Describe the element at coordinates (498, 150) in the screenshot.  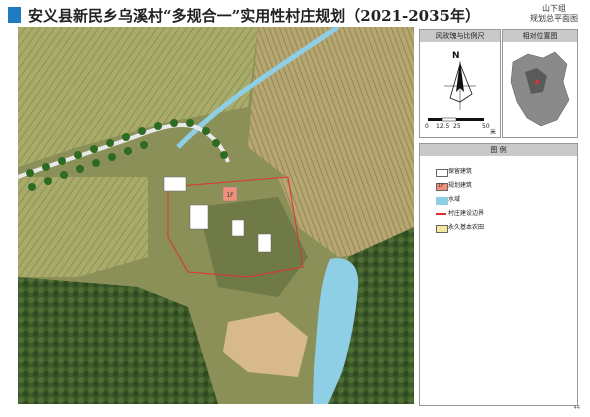
I see `legend-panel-title: 图 例` at that location.